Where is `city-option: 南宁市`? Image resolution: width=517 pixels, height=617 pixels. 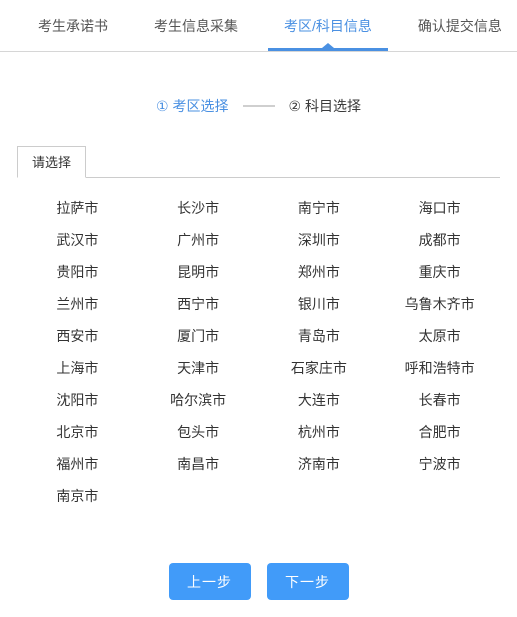
city-option: 南宁市 is located at coordinates (319, 208).